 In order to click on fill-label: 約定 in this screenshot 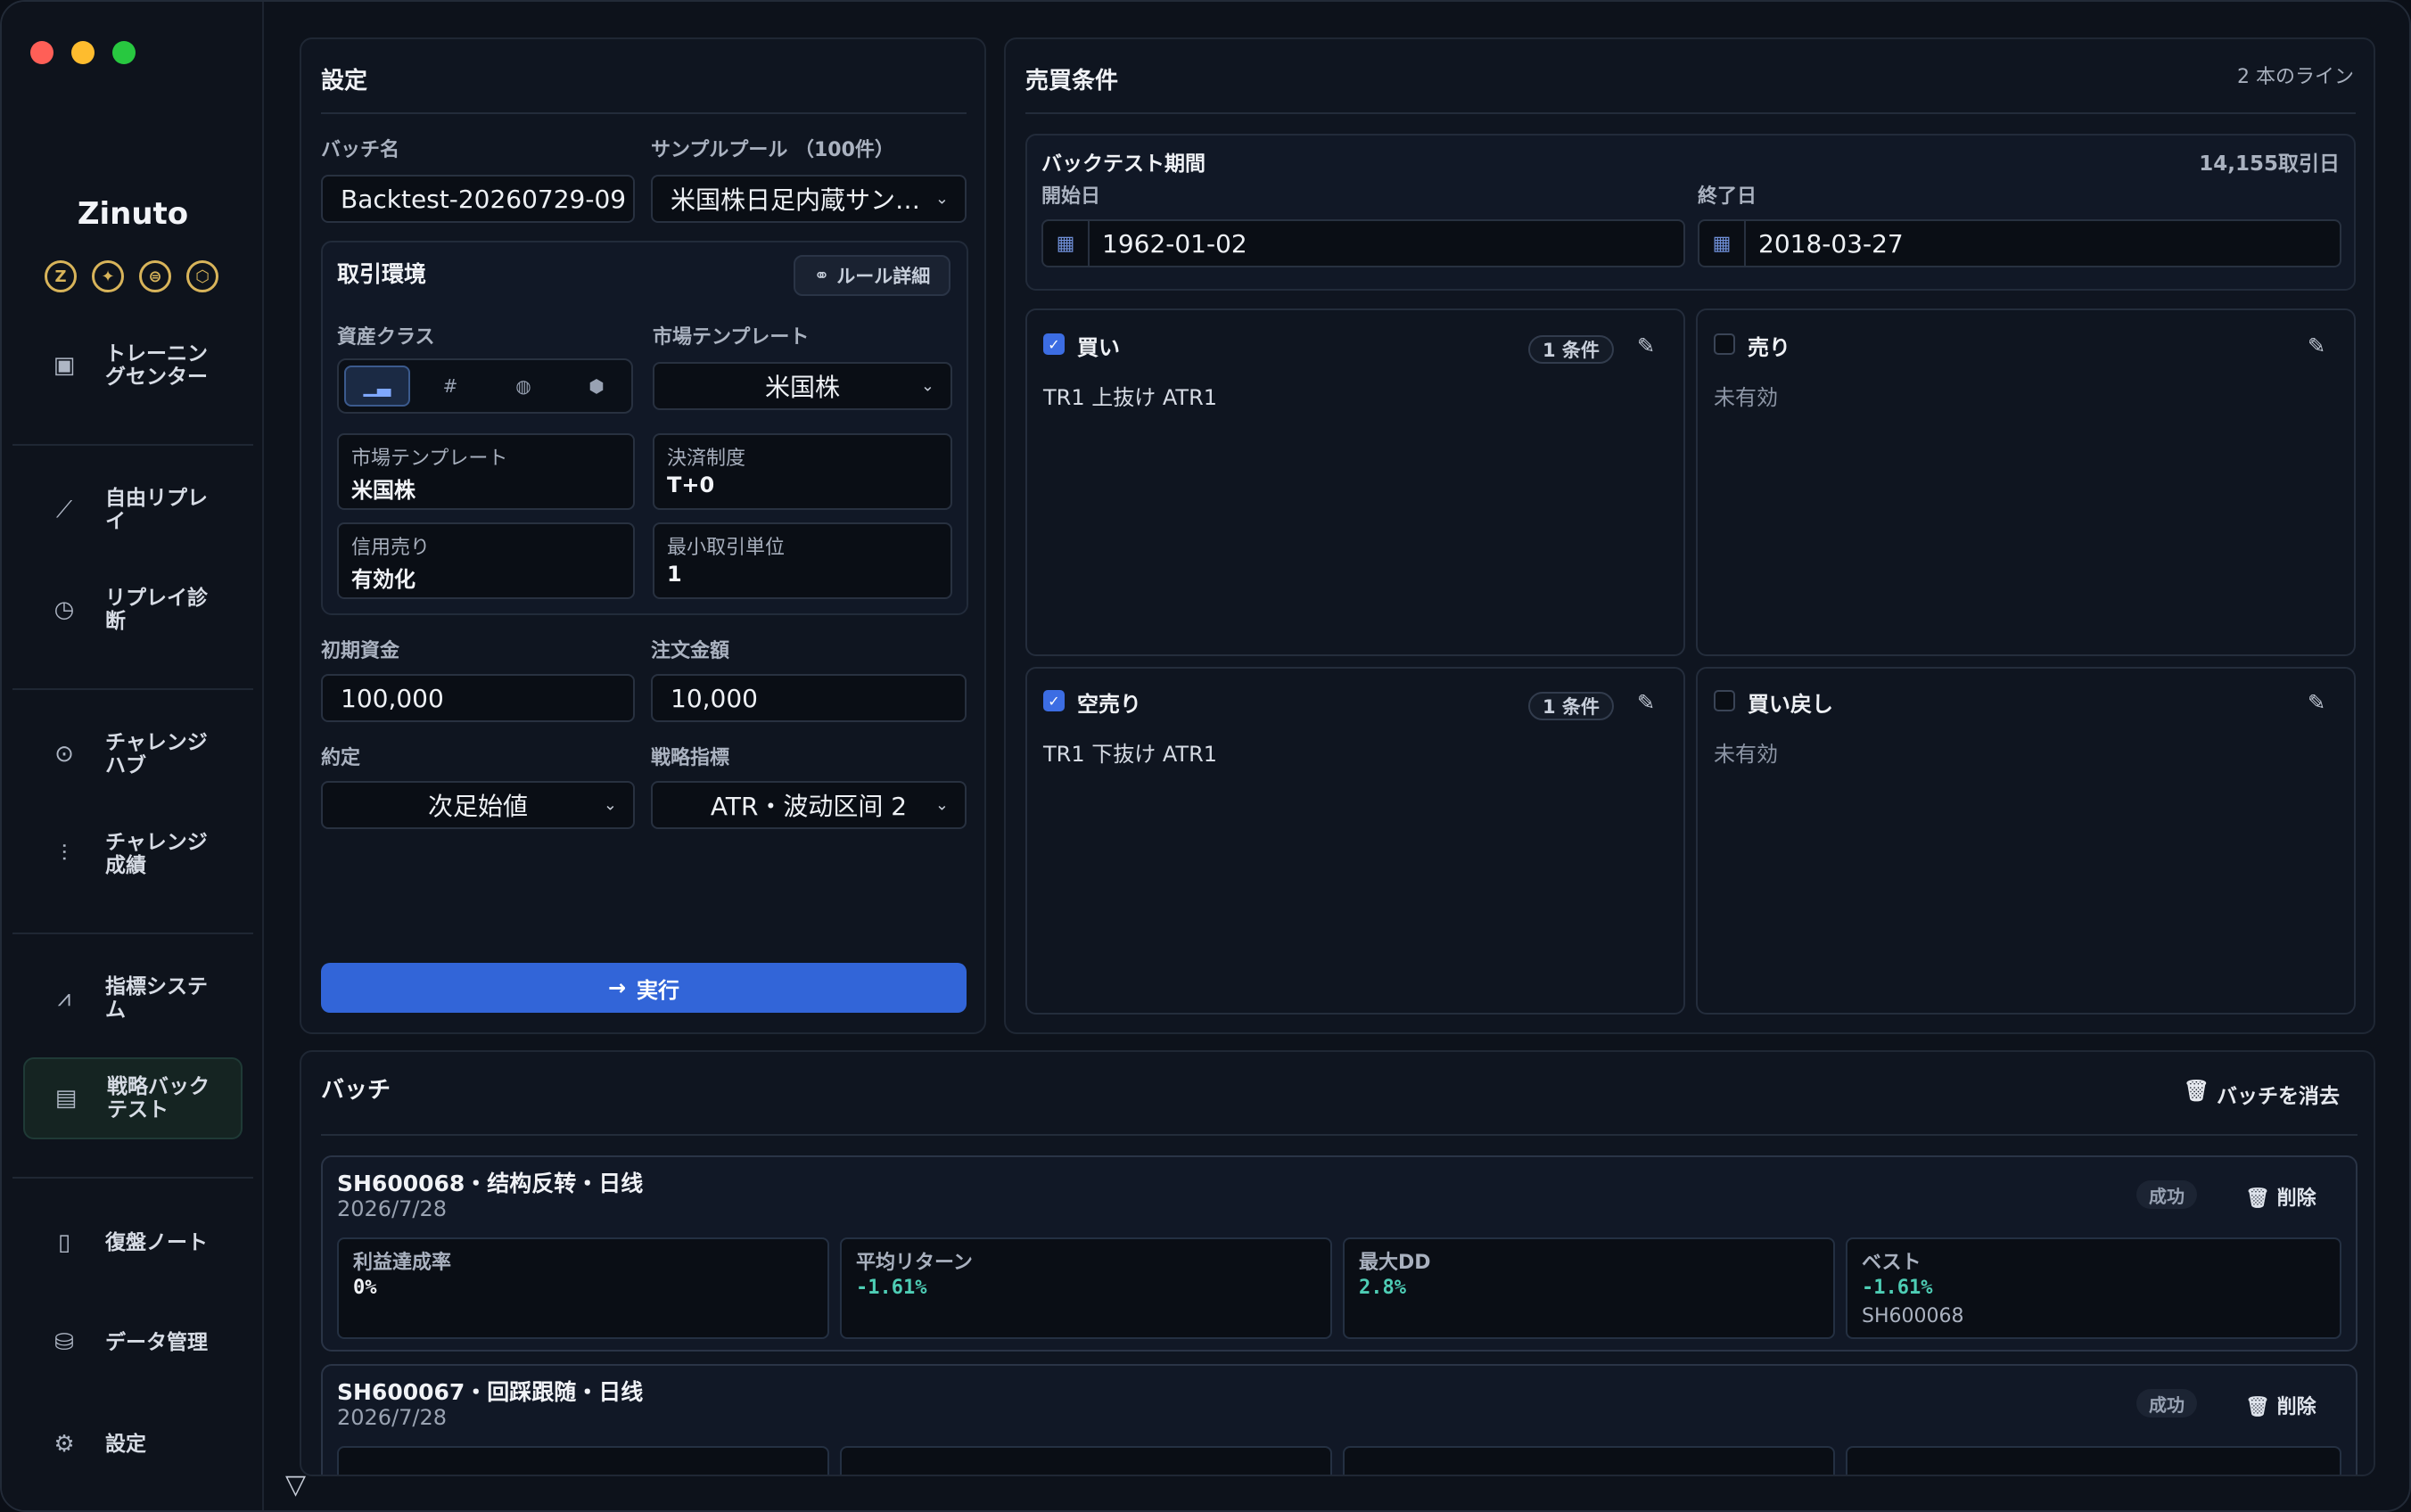, I will do `click(341, 758)`.